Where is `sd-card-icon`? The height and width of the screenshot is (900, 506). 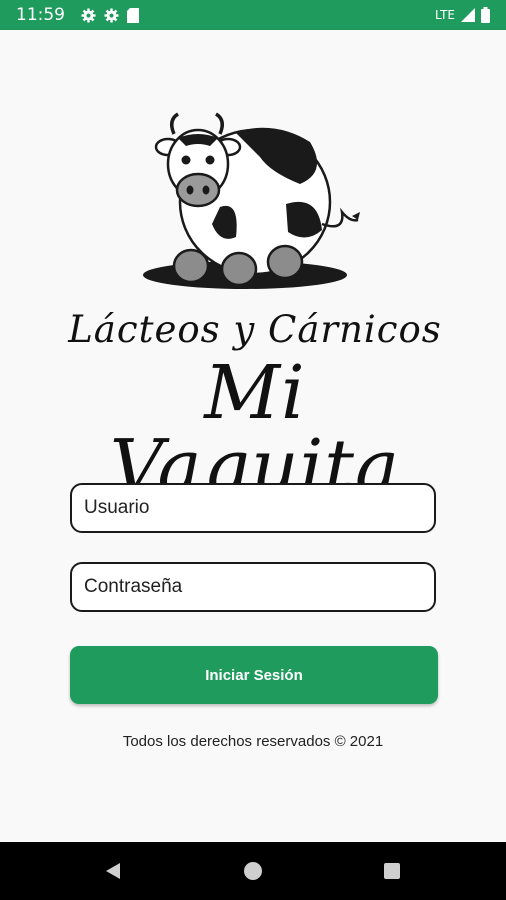
sd-card-icon is located at coordinates (133, 15).